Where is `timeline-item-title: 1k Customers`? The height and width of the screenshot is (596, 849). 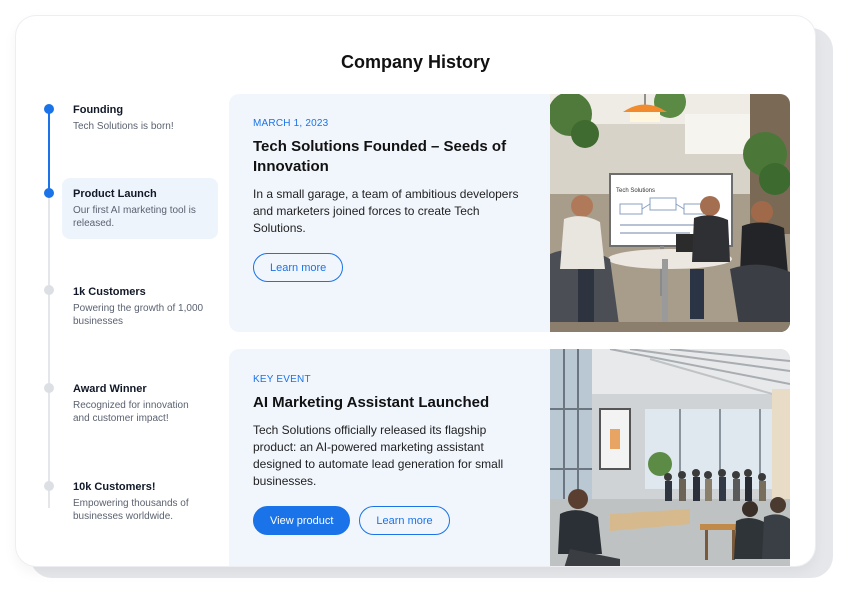
timeline-item-title: 1k Customers is located at coordinates (109, 292).